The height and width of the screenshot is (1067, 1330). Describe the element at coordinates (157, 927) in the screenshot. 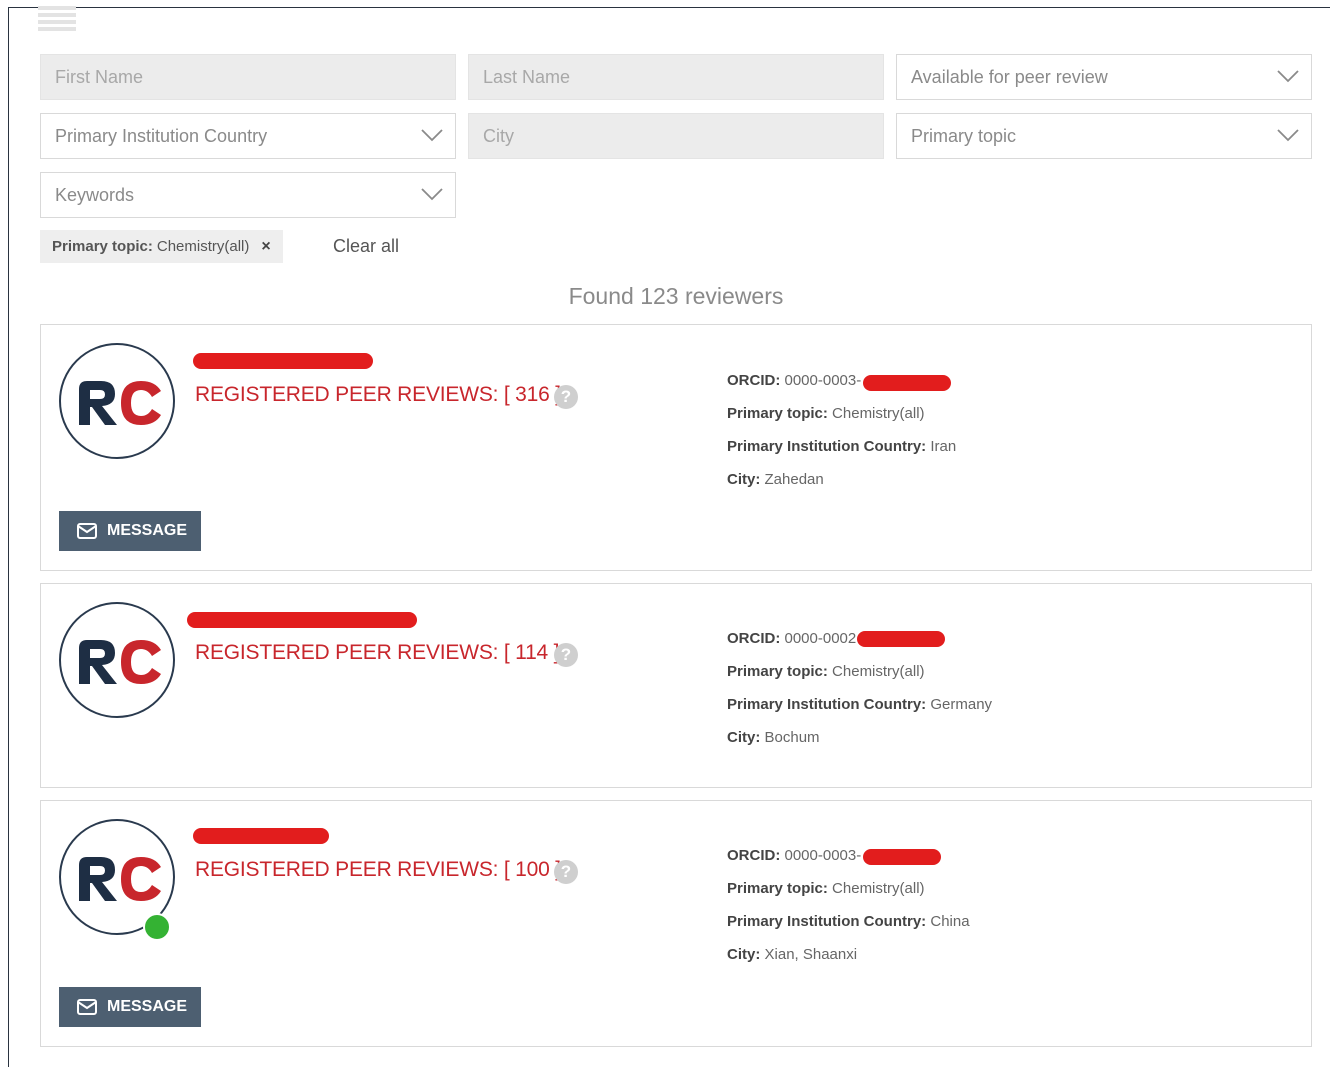

I see `online-status-icon` at that location.